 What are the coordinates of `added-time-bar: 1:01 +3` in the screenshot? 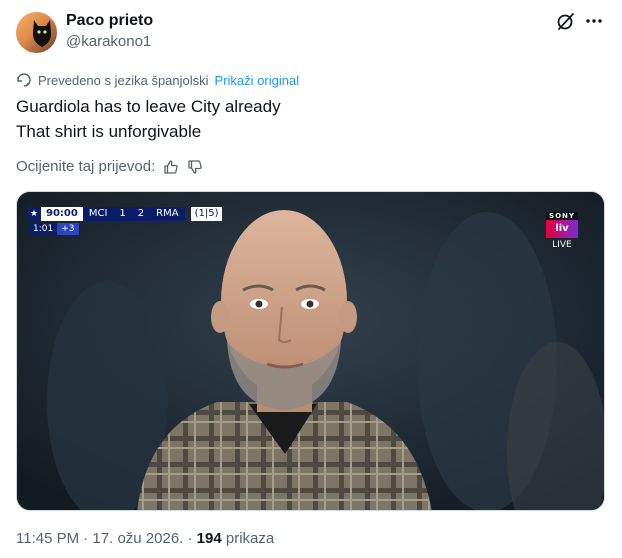 It's located at (54, 229).